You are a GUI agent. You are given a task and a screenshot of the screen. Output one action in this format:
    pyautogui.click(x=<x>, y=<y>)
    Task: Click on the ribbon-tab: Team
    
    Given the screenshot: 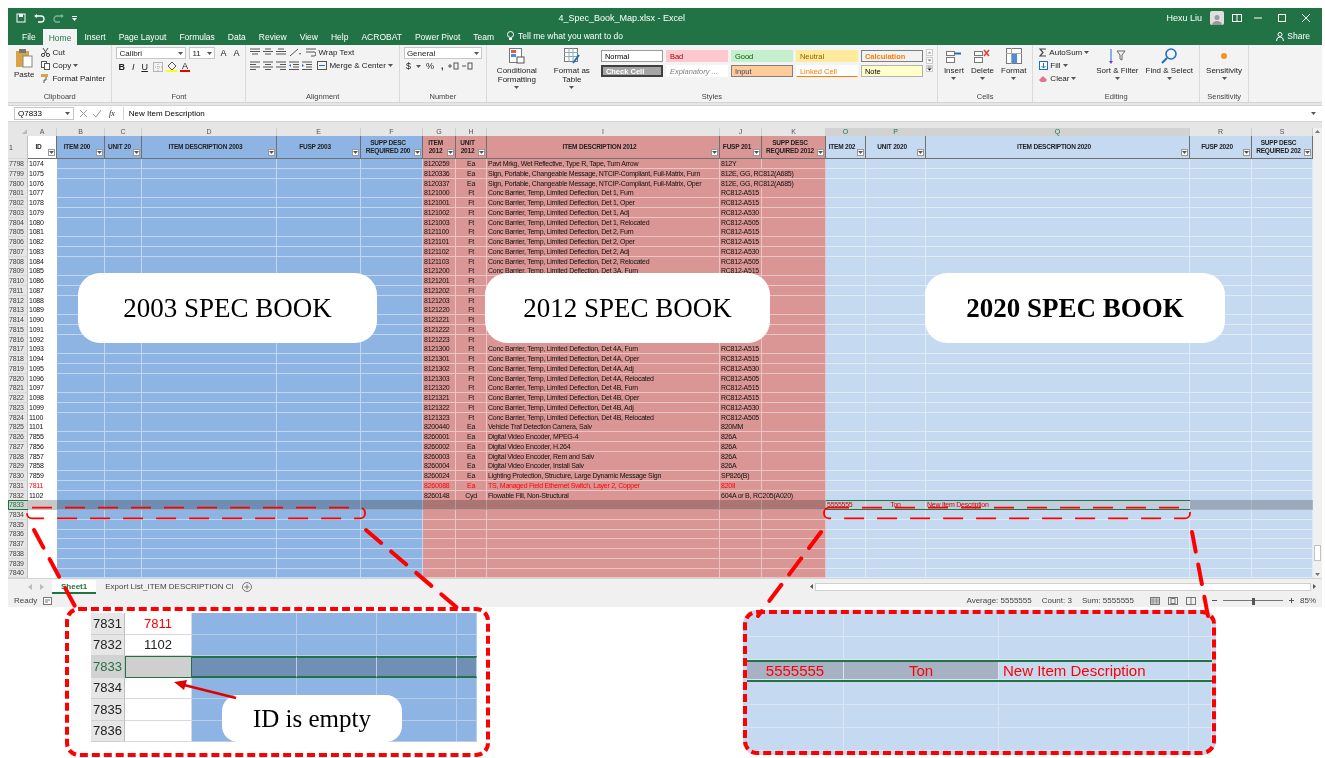 What is the action you would take?
    pyautogui.click(x=484, y=37)
    